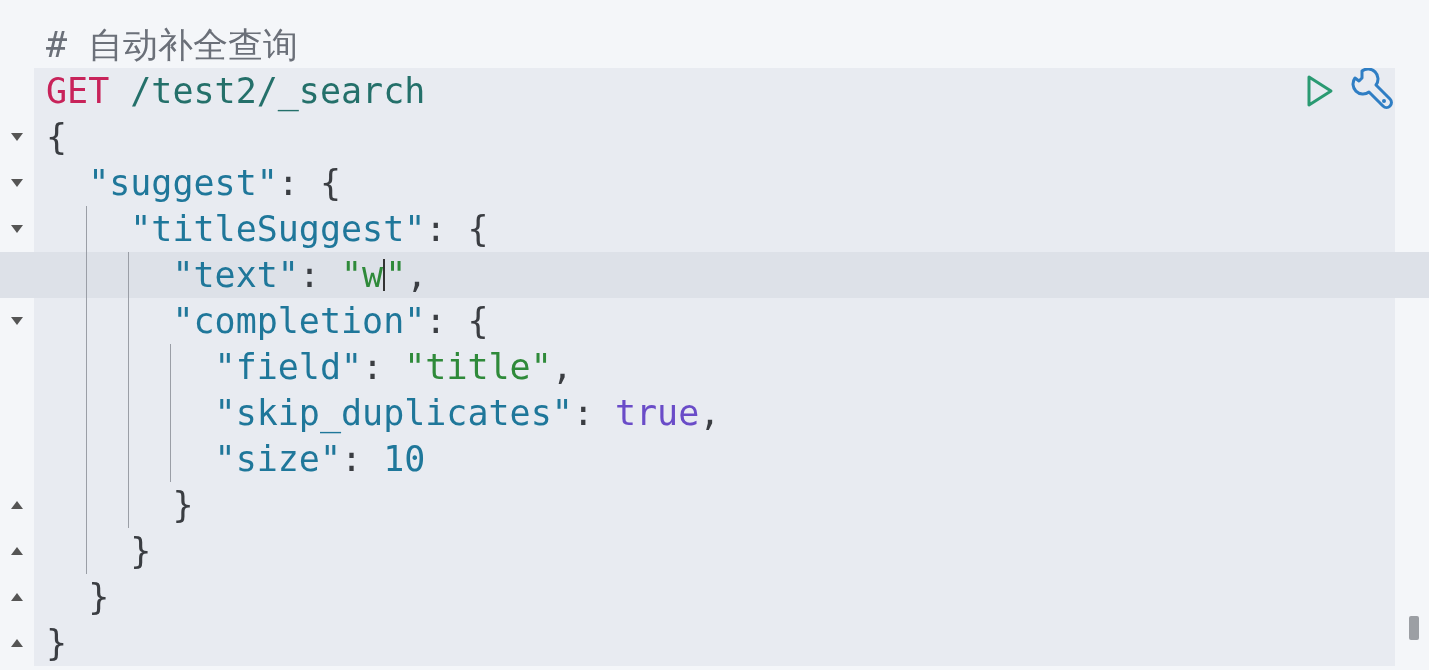 The height and width of the screenshot is (670, 1429). I want to click on json-key: "skip_duplicates", so click(393, 413).